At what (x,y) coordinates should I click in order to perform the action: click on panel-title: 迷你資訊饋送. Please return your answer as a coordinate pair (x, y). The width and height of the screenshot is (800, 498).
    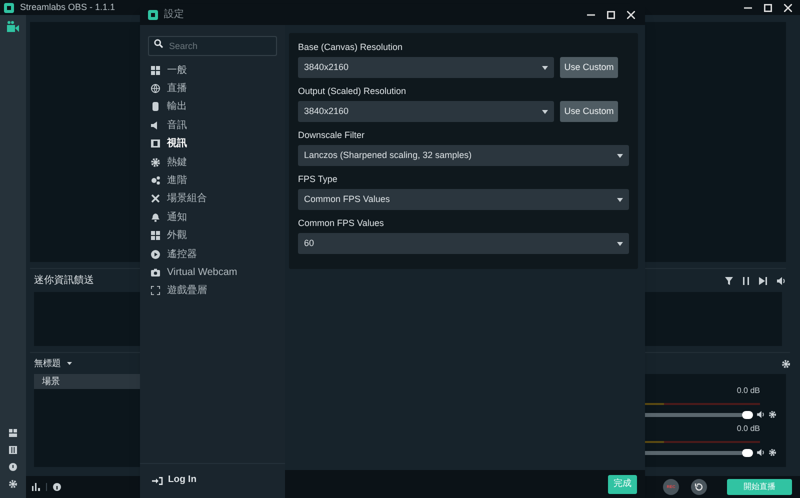
    Looking at the image, I should click on (63, 281).